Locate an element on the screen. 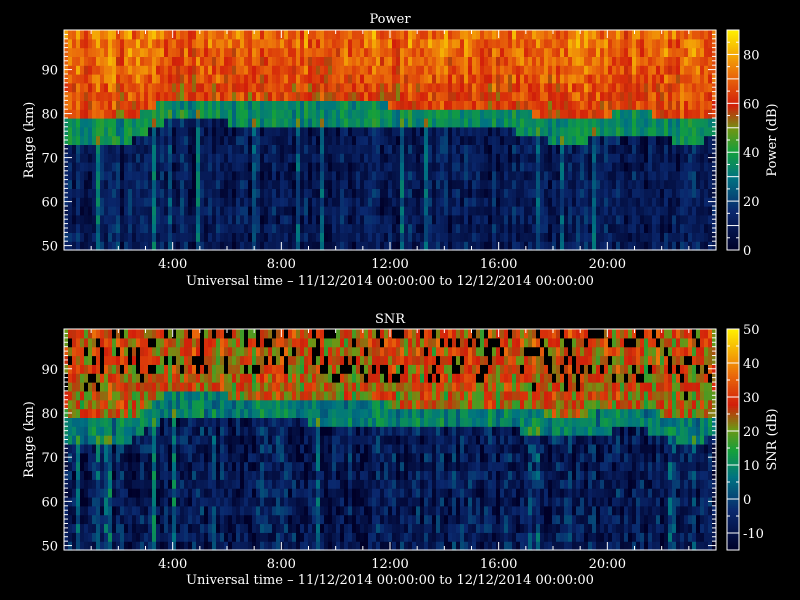  colorbar-tick-label: 0 is located at coordinates (747, 251).